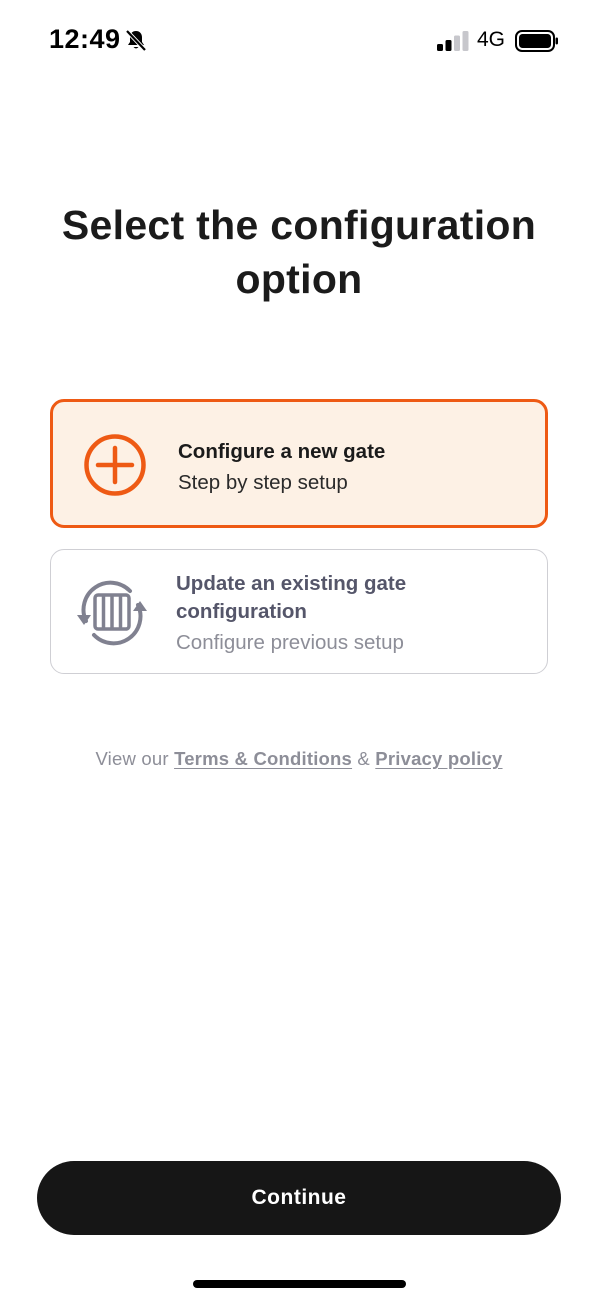 The image size is (598, 1300). Describe the element at coordinates (136, 40) in the screenshot. I see `bell-slash-icon` at that location.